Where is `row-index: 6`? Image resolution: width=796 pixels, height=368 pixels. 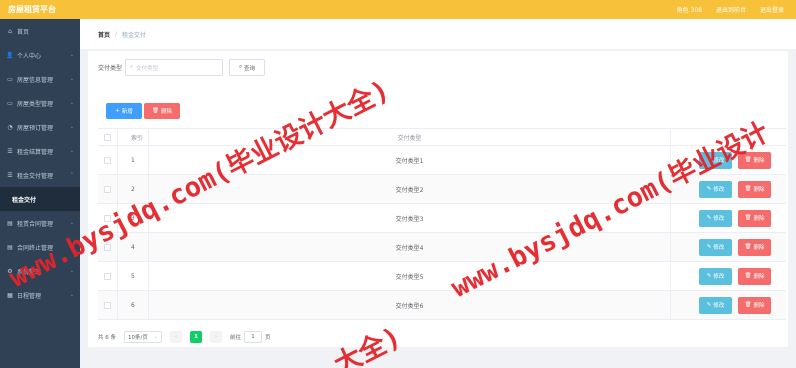
row-index: 6 is located at coordinates (133, 305).